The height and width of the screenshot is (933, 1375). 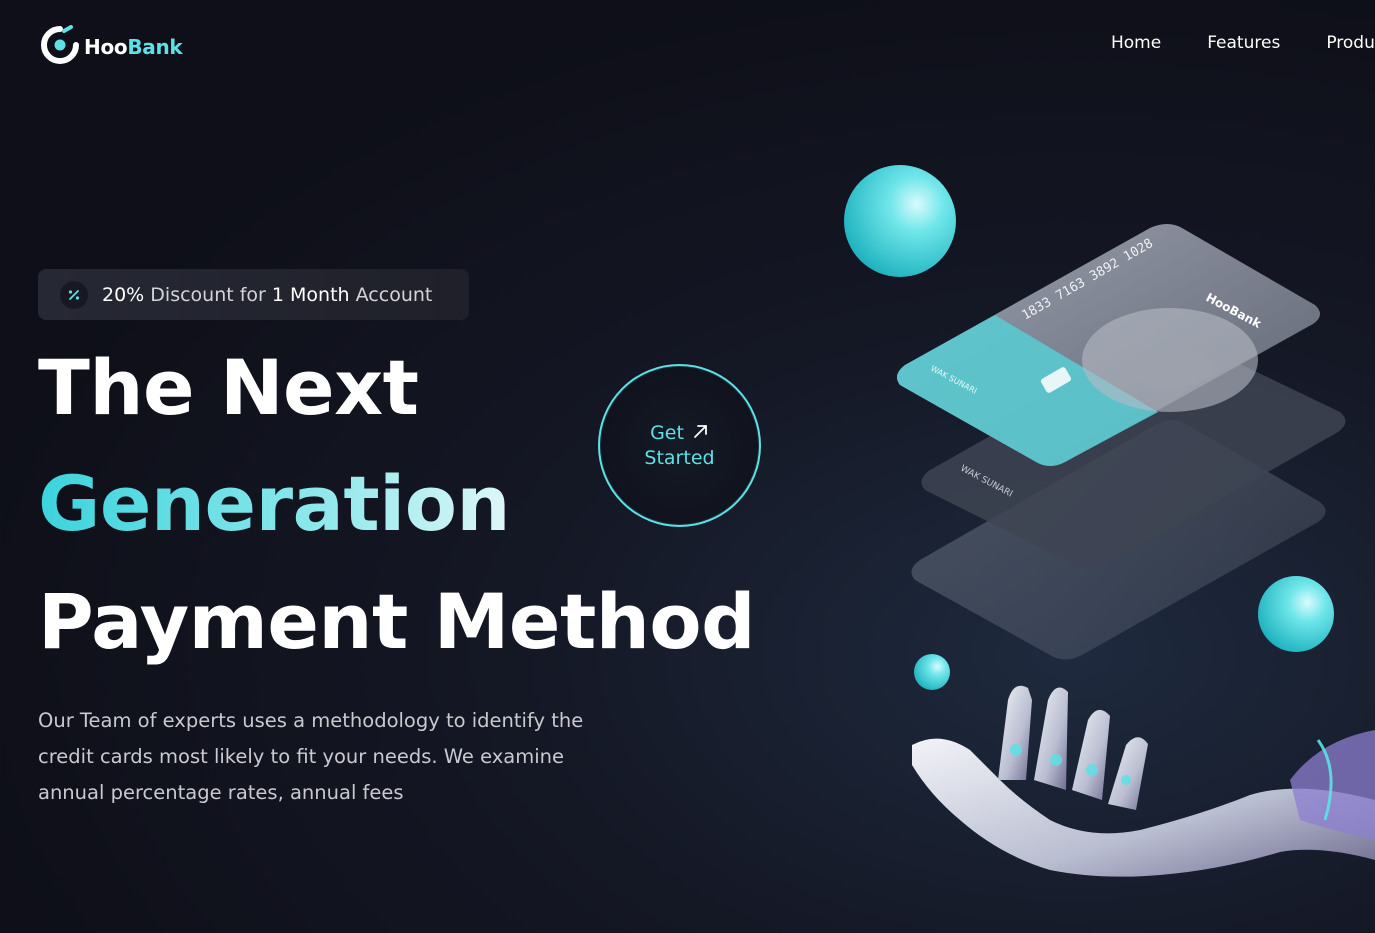 I want to click on hero-title-line1: The Next, so click(x=228, y=387).